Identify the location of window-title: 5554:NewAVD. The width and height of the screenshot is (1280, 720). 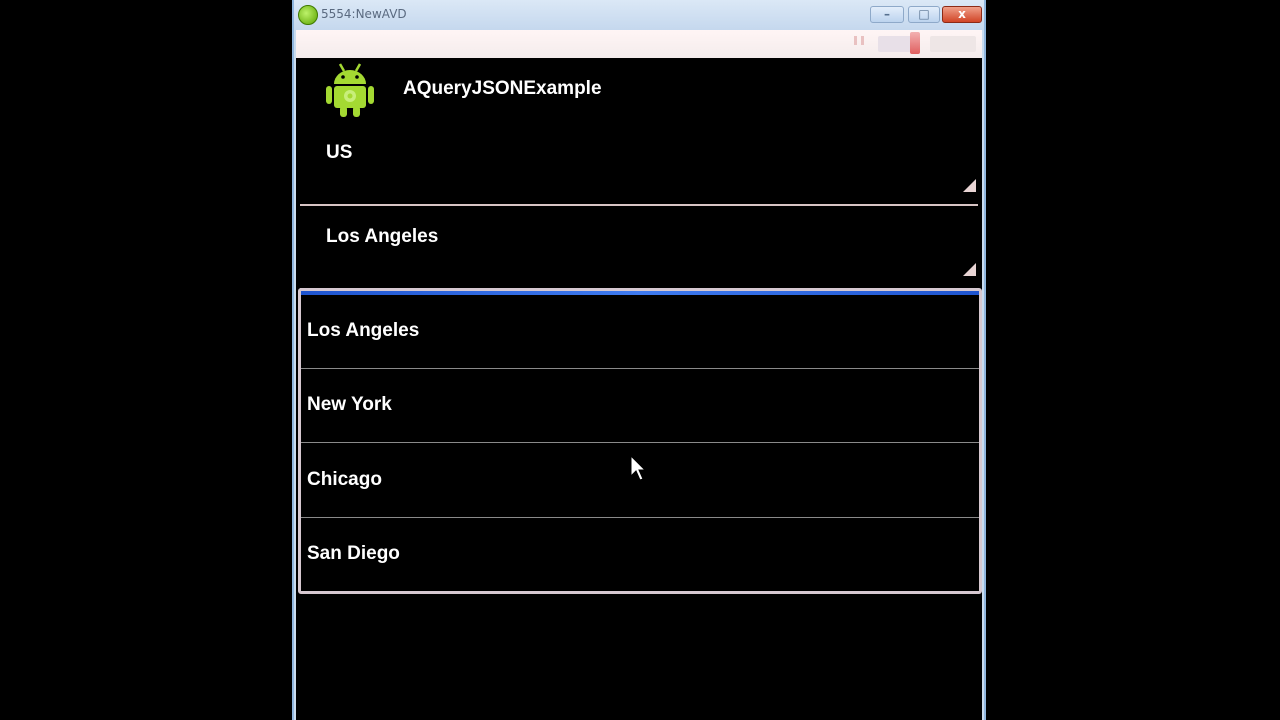
(364, 14).